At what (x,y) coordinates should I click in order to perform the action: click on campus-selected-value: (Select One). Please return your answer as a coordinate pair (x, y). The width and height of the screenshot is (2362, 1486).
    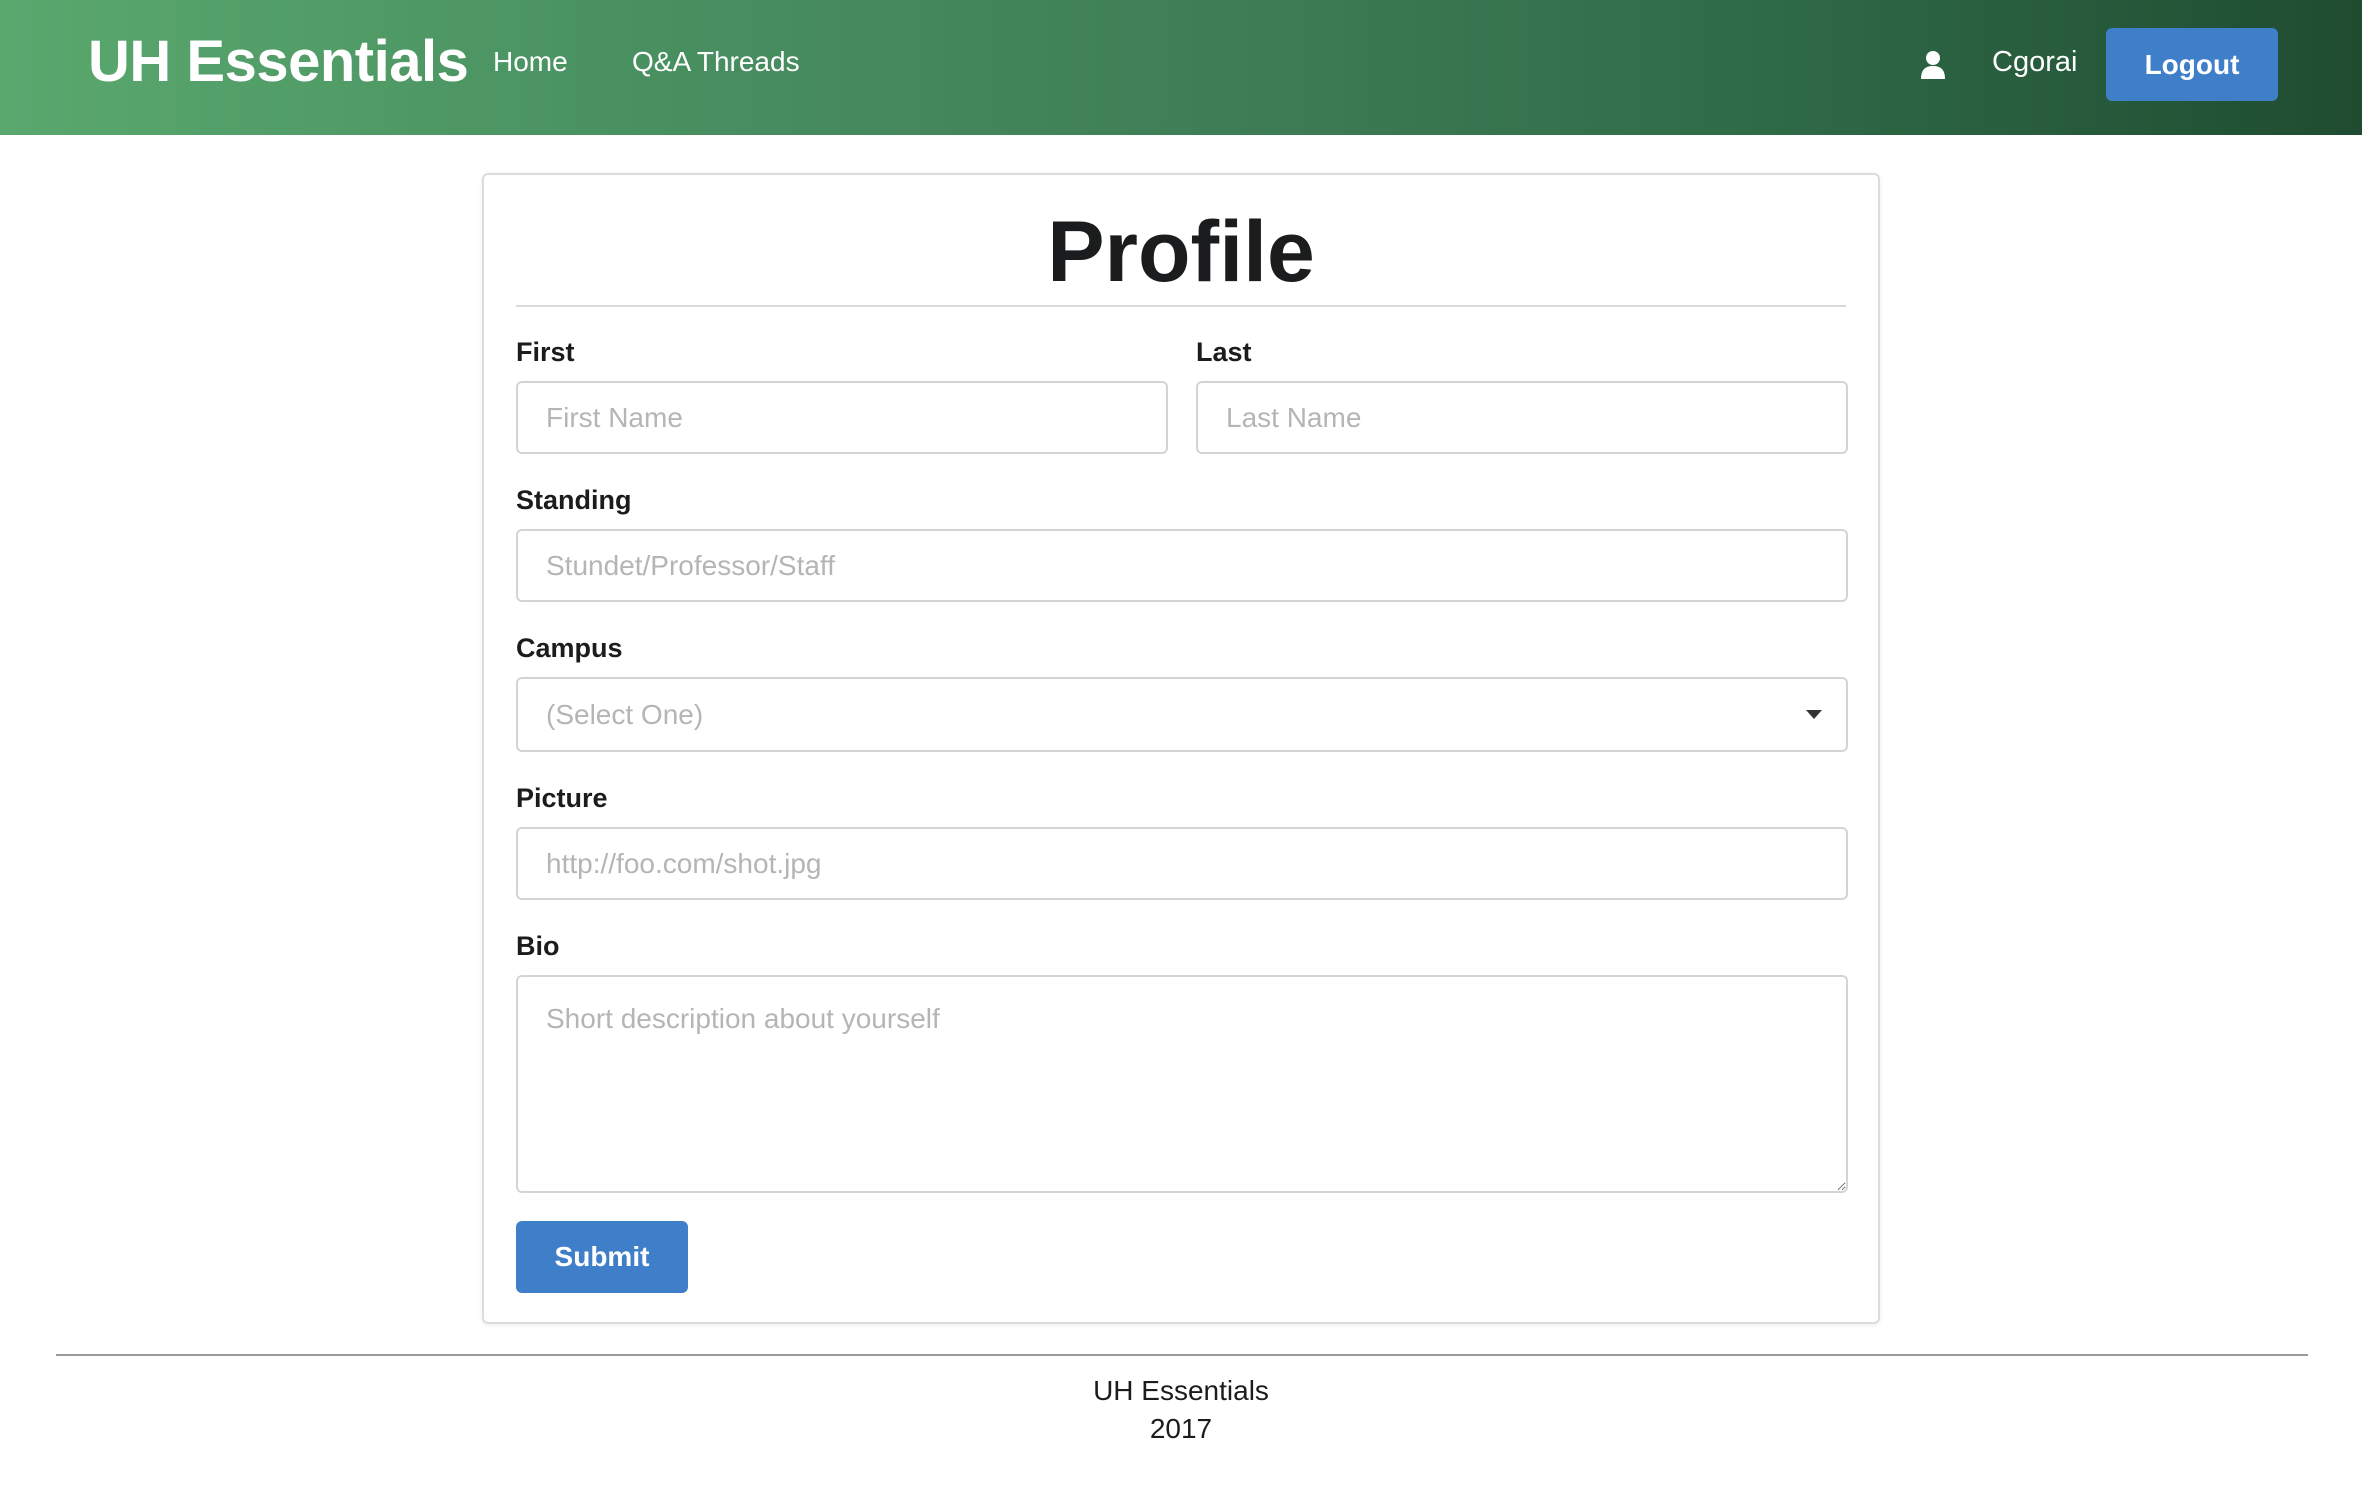
    Looking at the image, I should click on (625, 714).